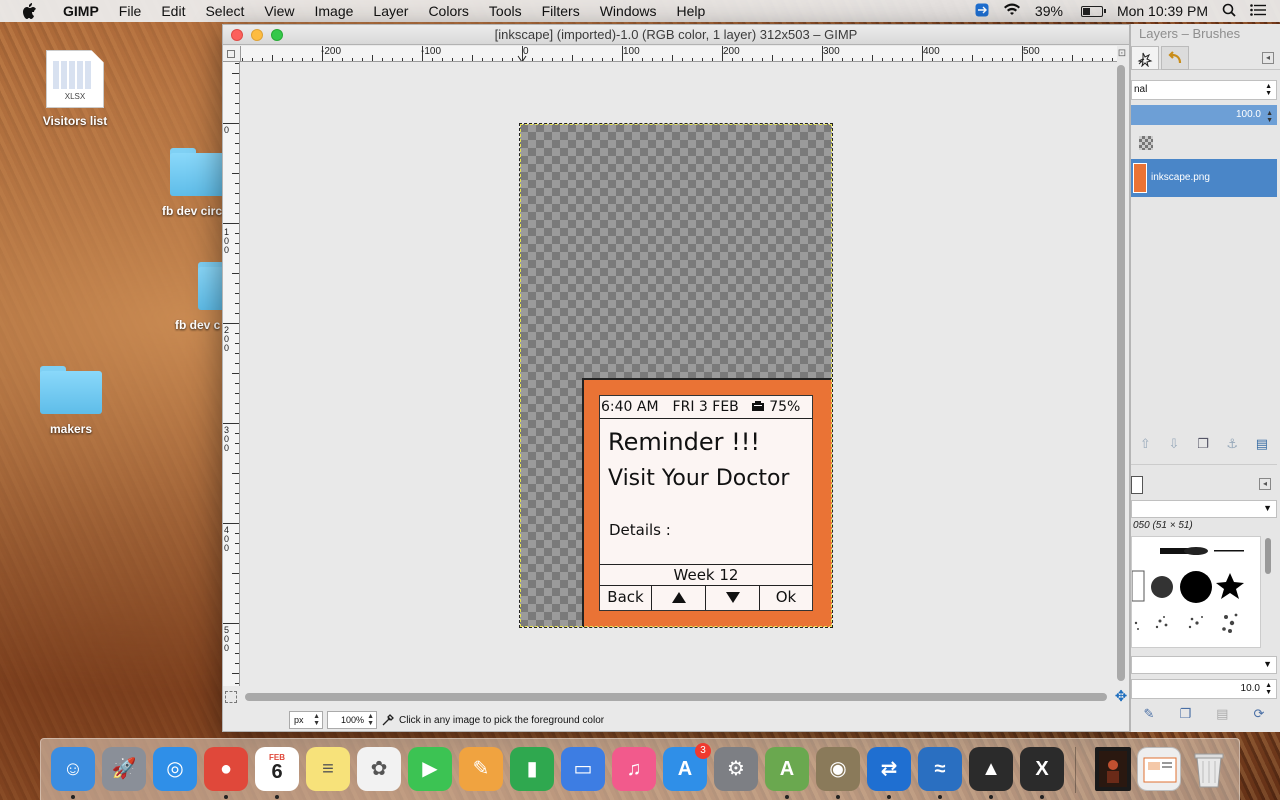 This screenshot has height=800, width=1280. What do you see at coordinates (1137, 485) in the screenshot?
I see `brushes-tab` at bounding box center [1137, 485].